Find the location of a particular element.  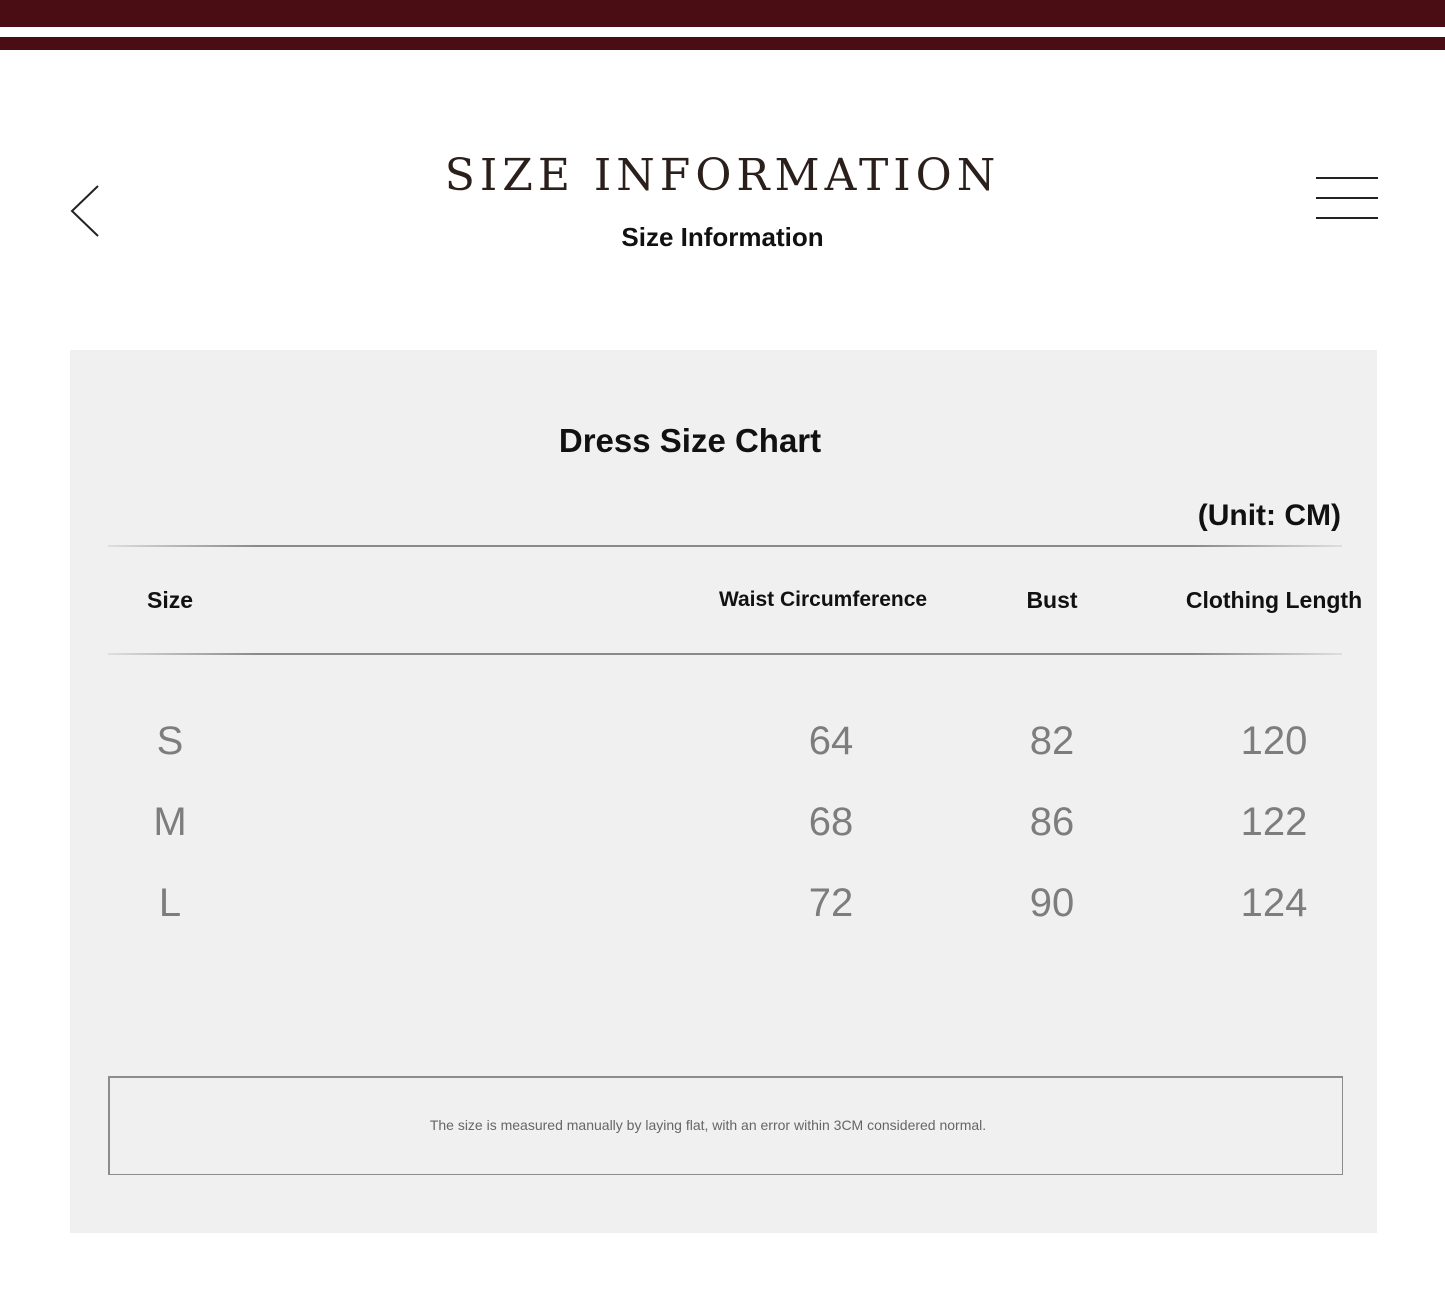

waist-cell: 68 is located at coordinates (831, 822).